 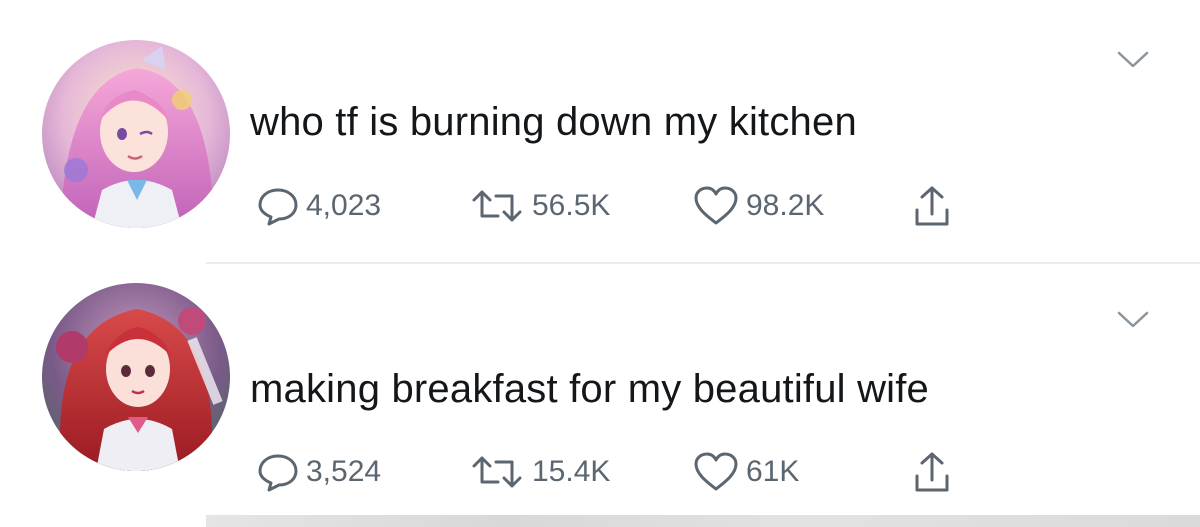 I want to click on tweet-text: who tf is burning down my kitchen, so click(x=553, y=122).